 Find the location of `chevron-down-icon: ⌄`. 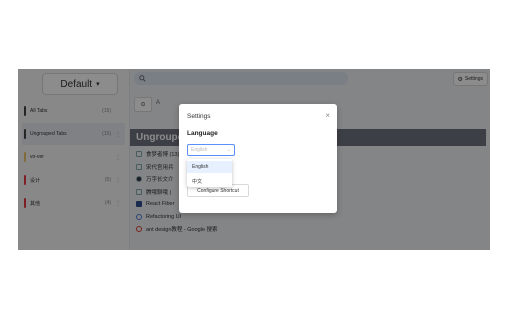

chevron-down-icon: ⌄ is located at coordinates (228, 150).